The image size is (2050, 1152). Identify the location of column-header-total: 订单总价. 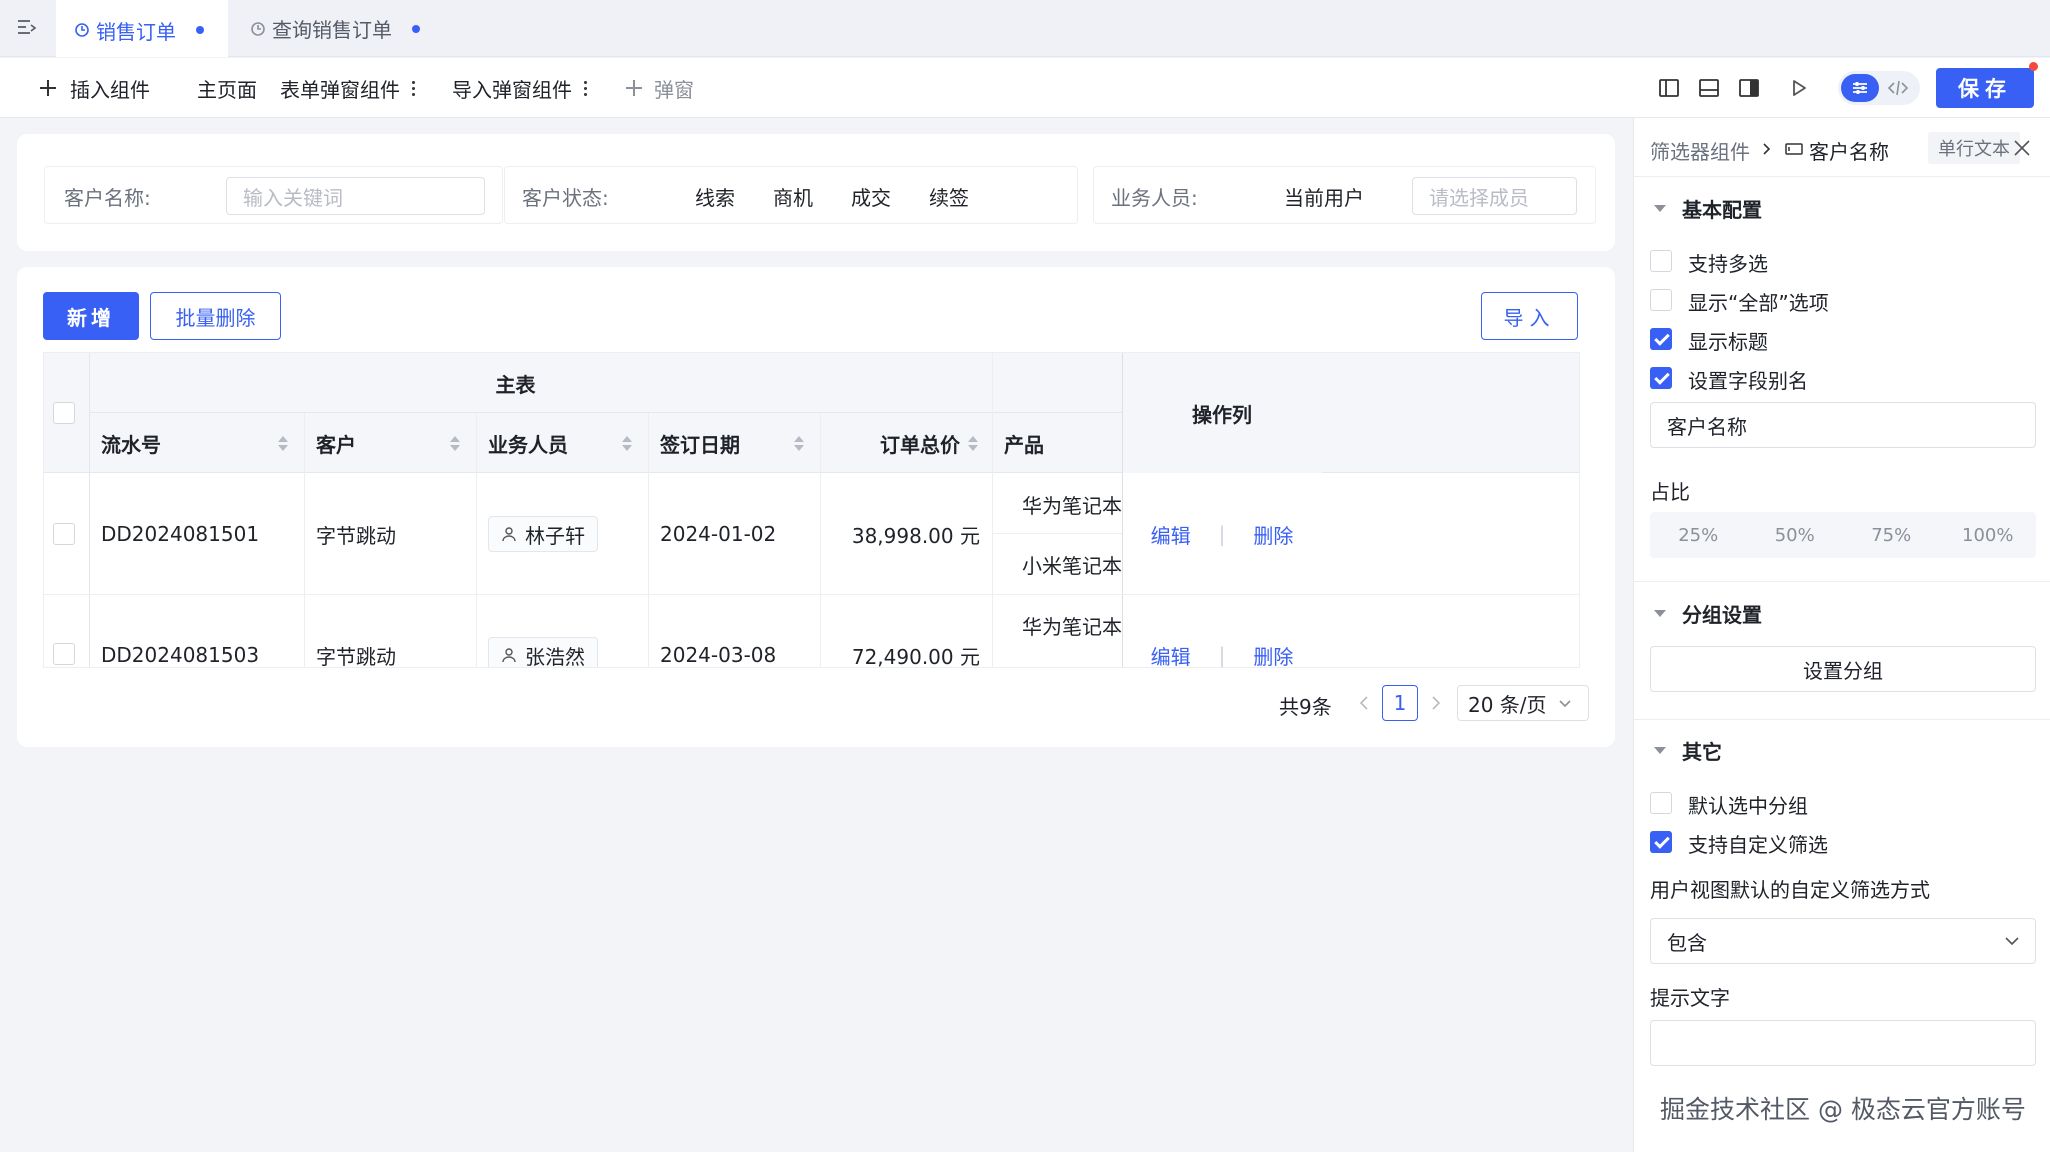
(906, 443).